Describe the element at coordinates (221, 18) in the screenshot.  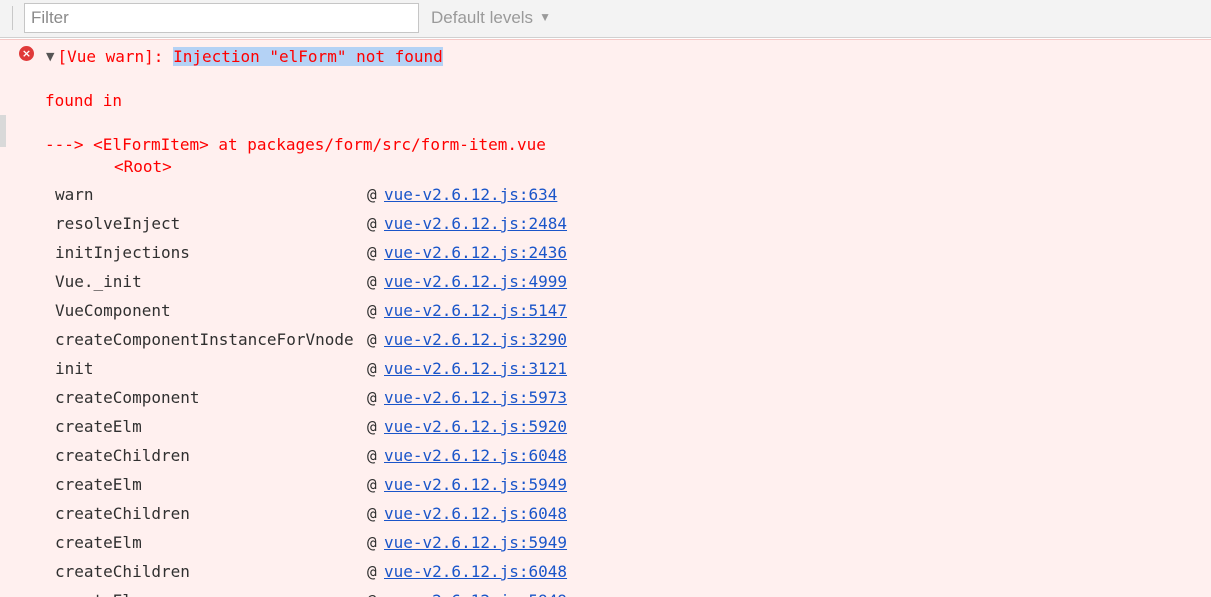
I see `filter-input` at that location.